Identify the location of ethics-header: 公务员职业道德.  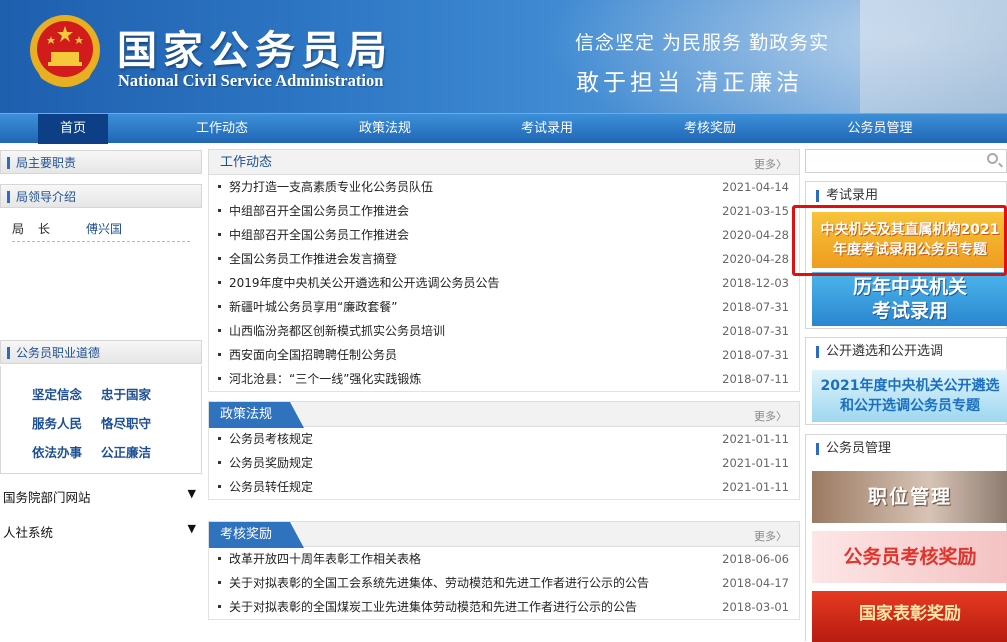
(101, 352).